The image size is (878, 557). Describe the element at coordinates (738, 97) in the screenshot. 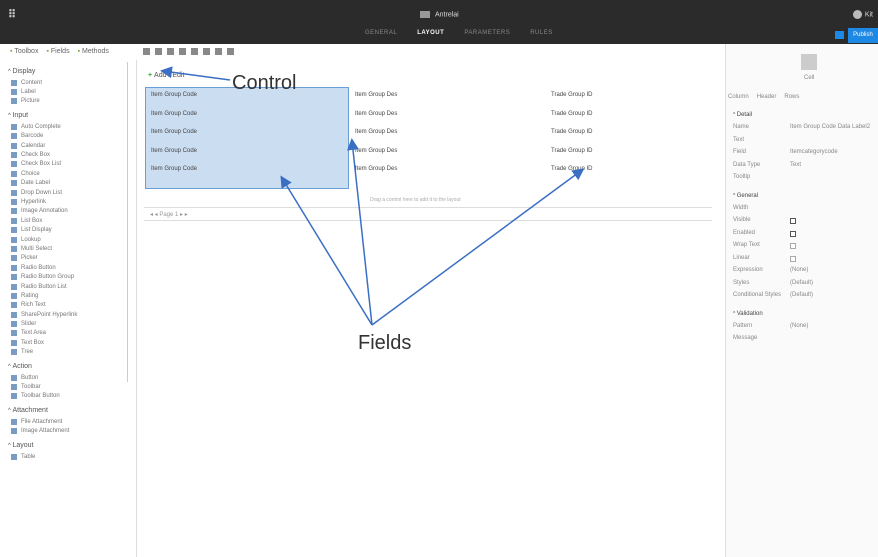

I see `tab-column: Column` at that location.